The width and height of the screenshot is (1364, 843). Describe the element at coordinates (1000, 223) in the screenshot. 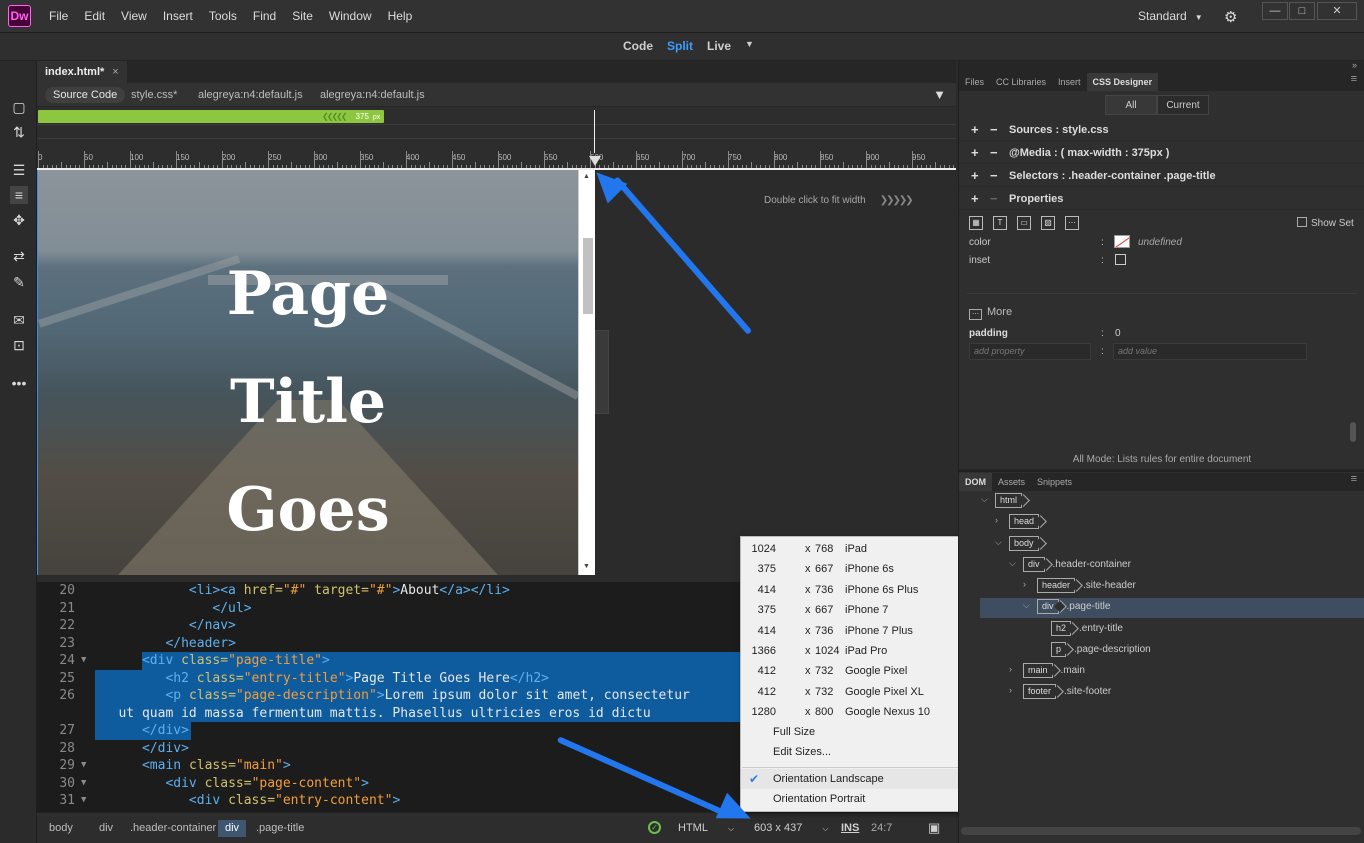

I see `text-icon: T` at that location.